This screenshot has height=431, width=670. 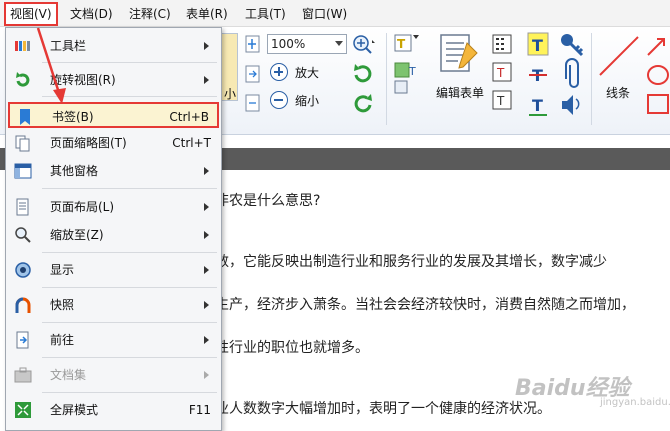 What do you see at coordinates (150, 14) in the screenshot?
I see `menu-comment: 注释(C)` at bounding box center [150, 14].